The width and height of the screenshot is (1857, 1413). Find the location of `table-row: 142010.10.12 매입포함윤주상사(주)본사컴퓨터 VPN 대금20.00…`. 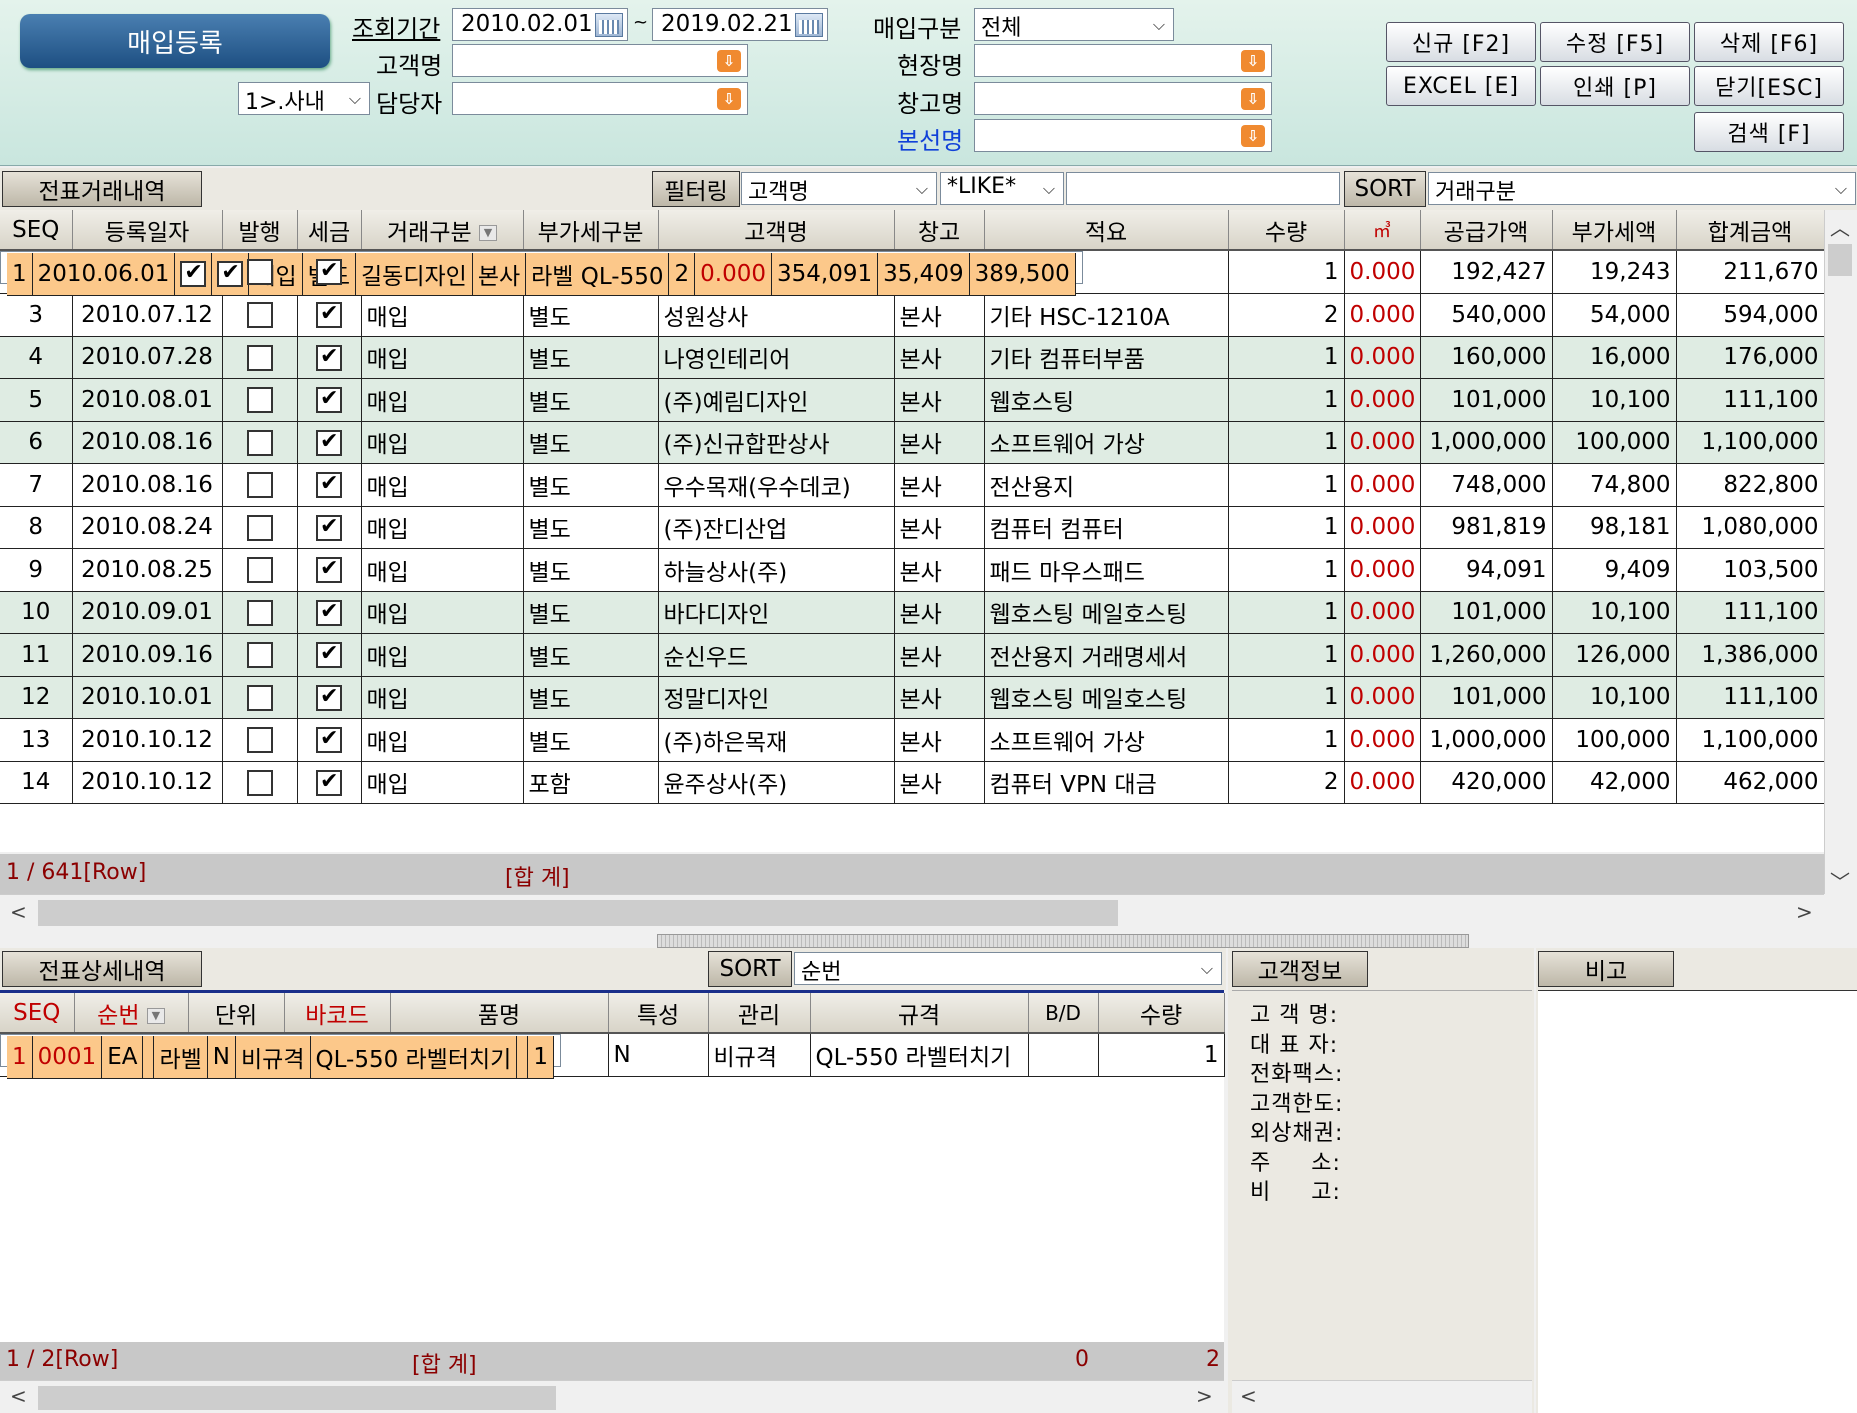

table-row: 142010.10.12 매입포함윤주상사(주)본사컴퓨터 VPN 대금20.00… is located at coordinates (912, 782).